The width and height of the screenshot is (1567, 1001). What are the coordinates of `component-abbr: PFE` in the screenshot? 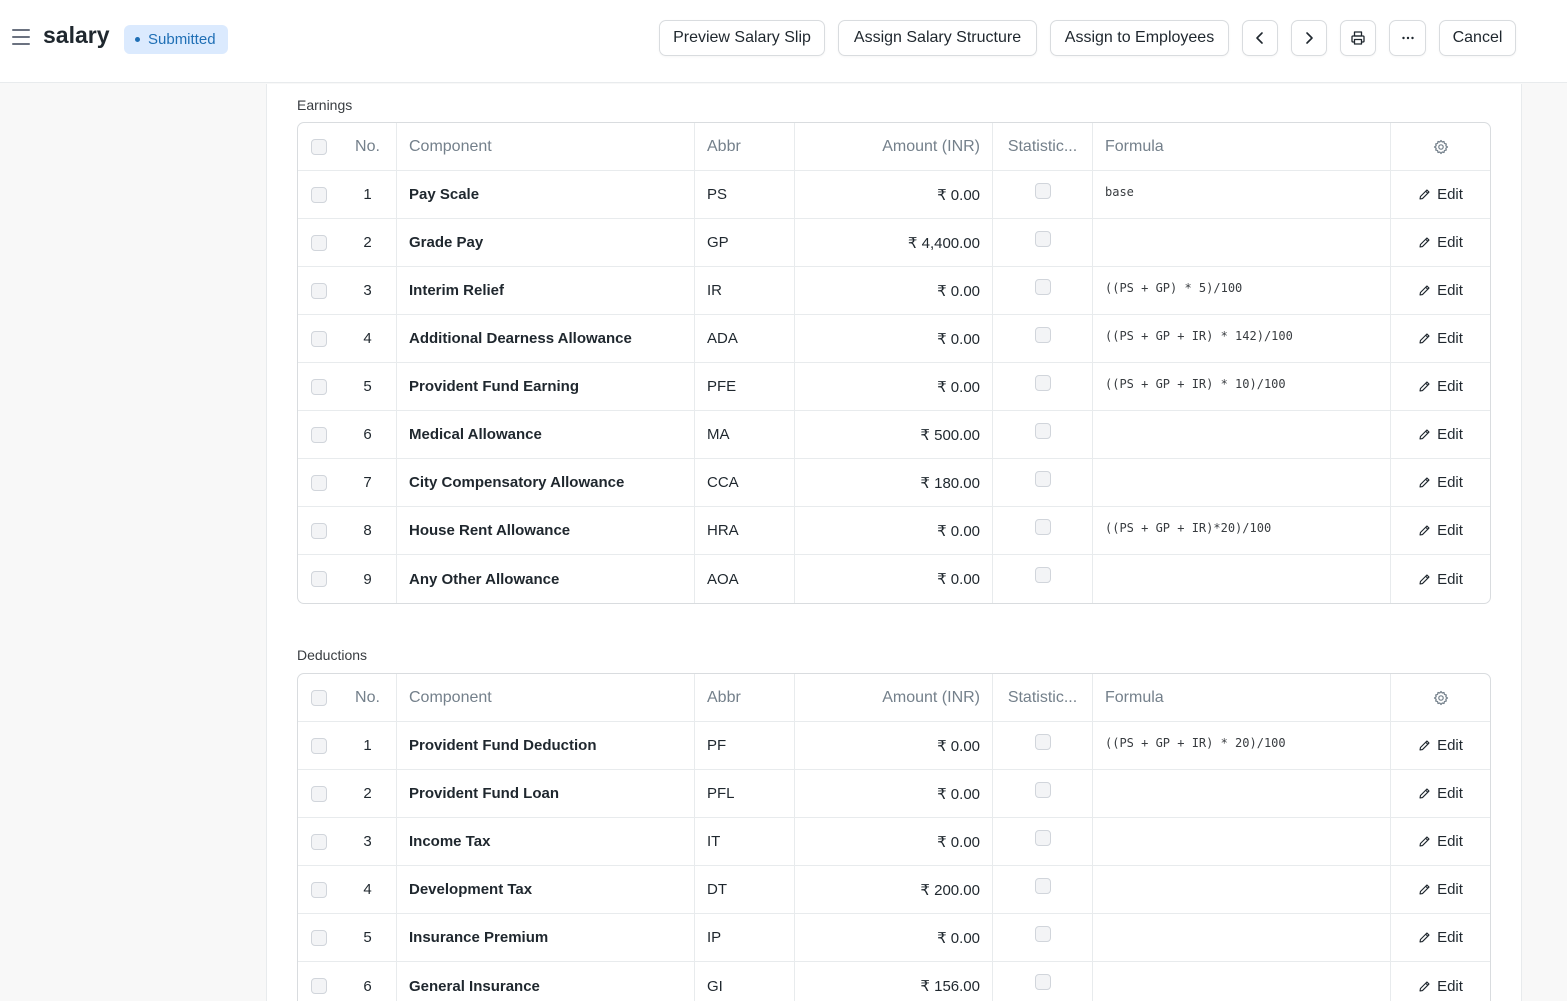 It's located at (745, 386).